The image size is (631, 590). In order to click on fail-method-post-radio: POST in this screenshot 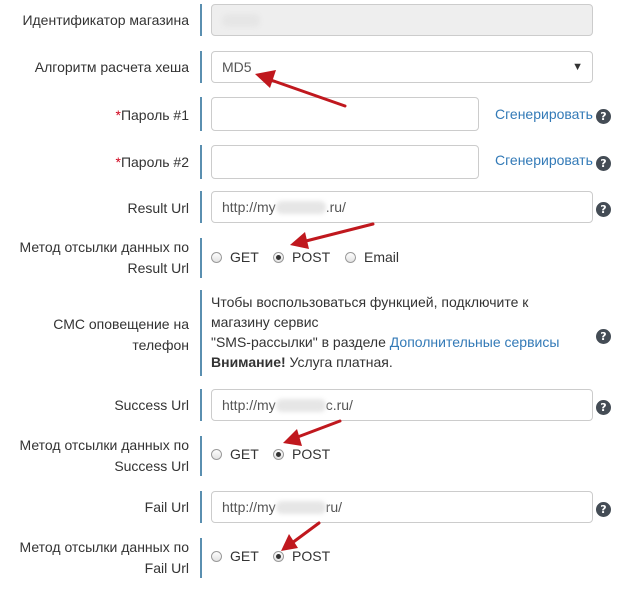, I will do `click(301, 556)`.